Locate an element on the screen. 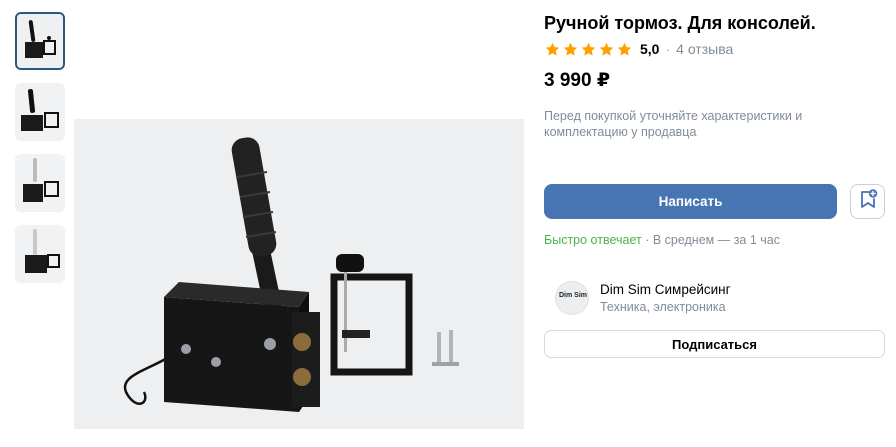 The width and height of the screenshot is (896, 447). seller-avatar: Dim Sim is located at coordinates (572, 298).